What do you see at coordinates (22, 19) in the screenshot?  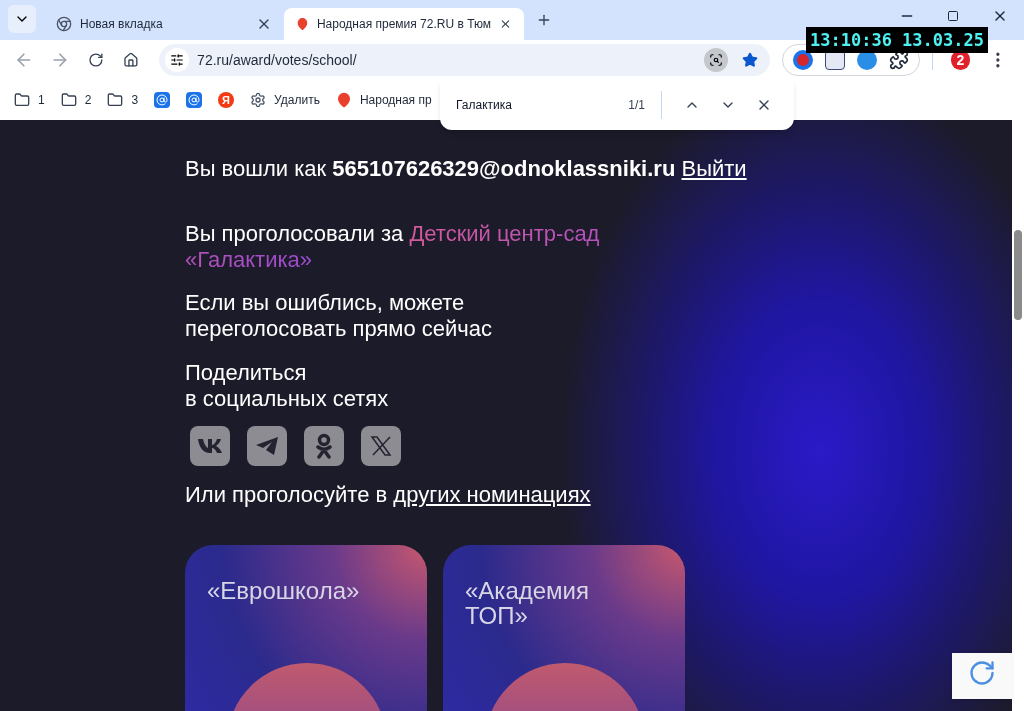 I see `tab-list-button` at bounding box center [22, 19].